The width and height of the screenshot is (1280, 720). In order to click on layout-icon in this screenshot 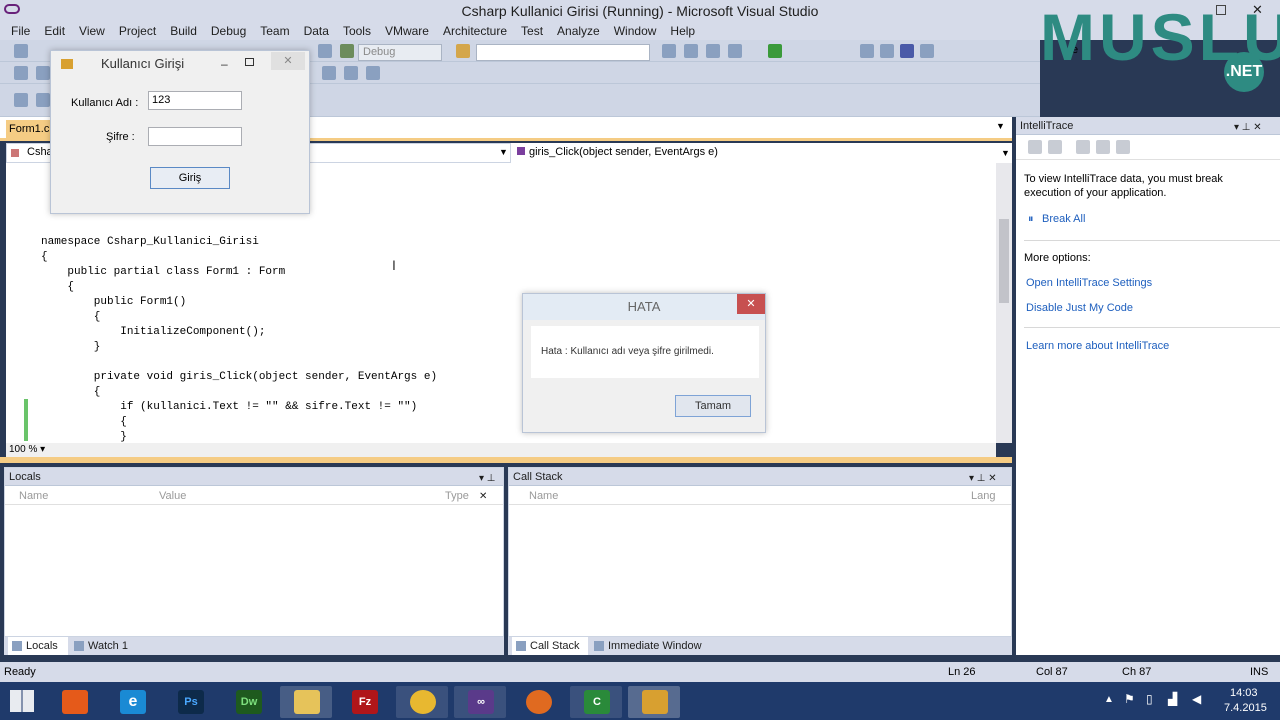, I will do `click(21, 73)`.